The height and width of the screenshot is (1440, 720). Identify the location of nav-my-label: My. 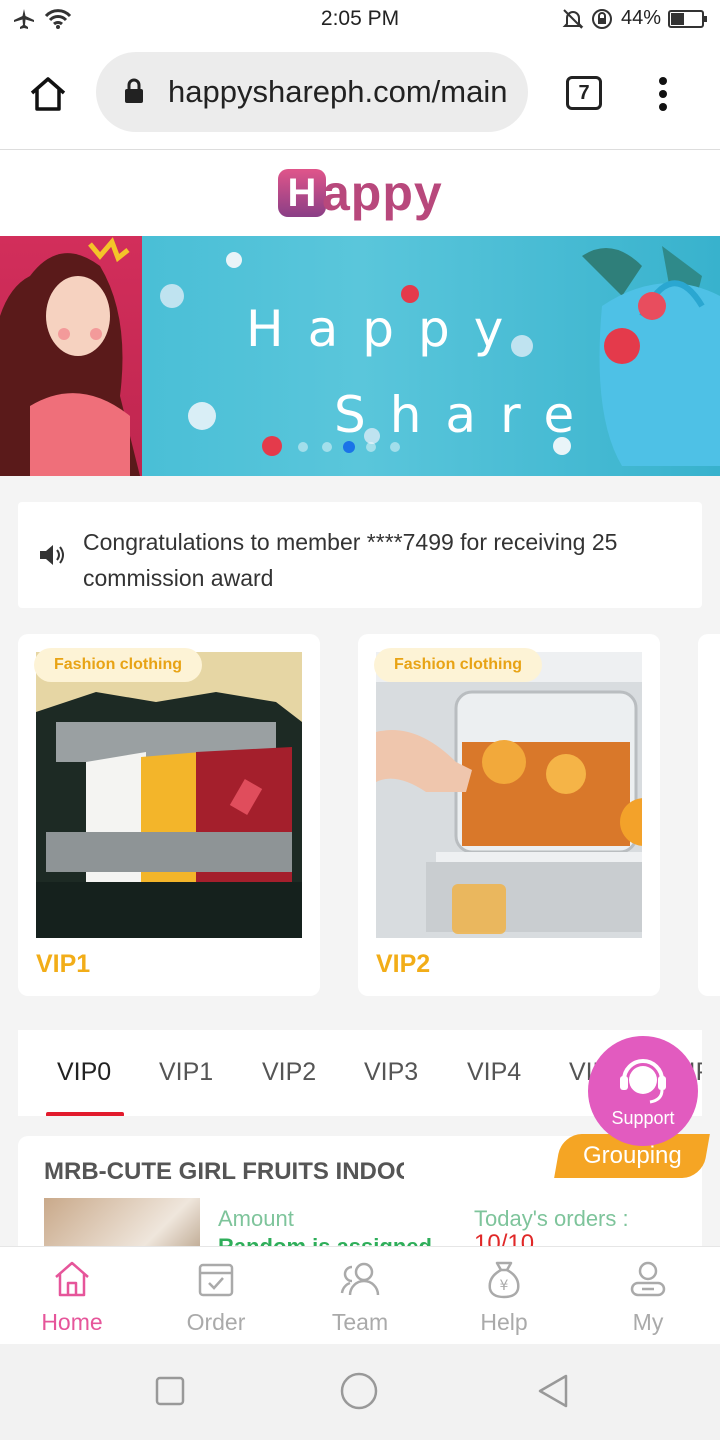
(648, 1322).